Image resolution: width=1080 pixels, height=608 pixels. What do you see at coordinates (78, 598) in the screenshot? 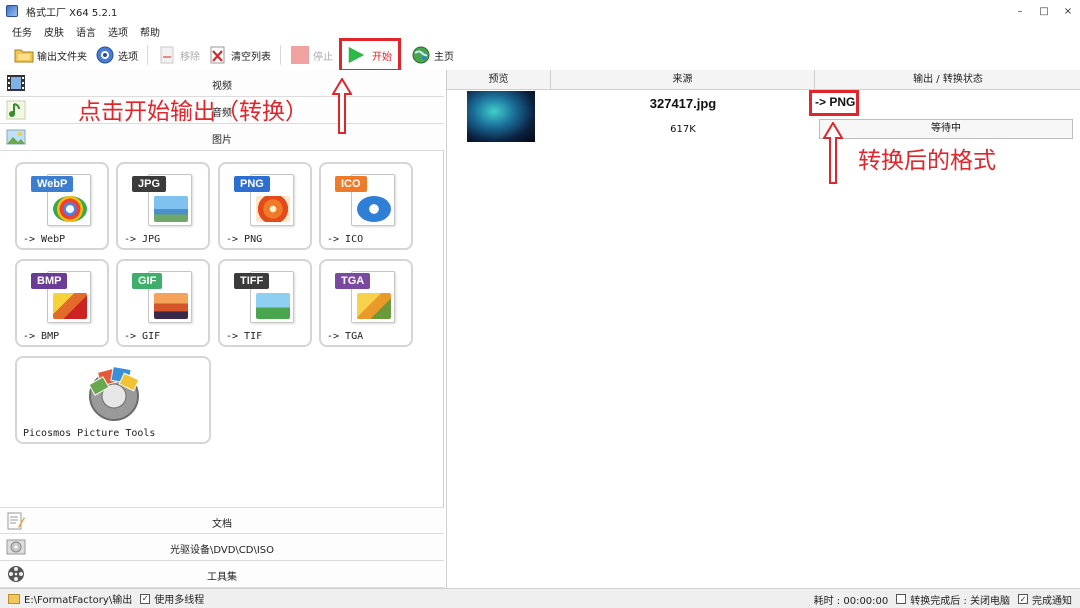
I see `output-path: E:\FormatFactory\输出` at bounding box center [78, 598].